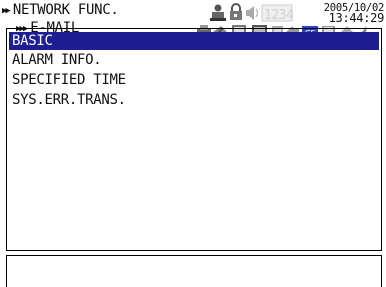 Image resolution: width=386 pixels, height=287 pixels. What do you see at coordinates (60, 10) in the screenshot?
I see `breadcrumb-level1: ▶▶ NETWORK FUNC.` at bounding box center [60, 10].